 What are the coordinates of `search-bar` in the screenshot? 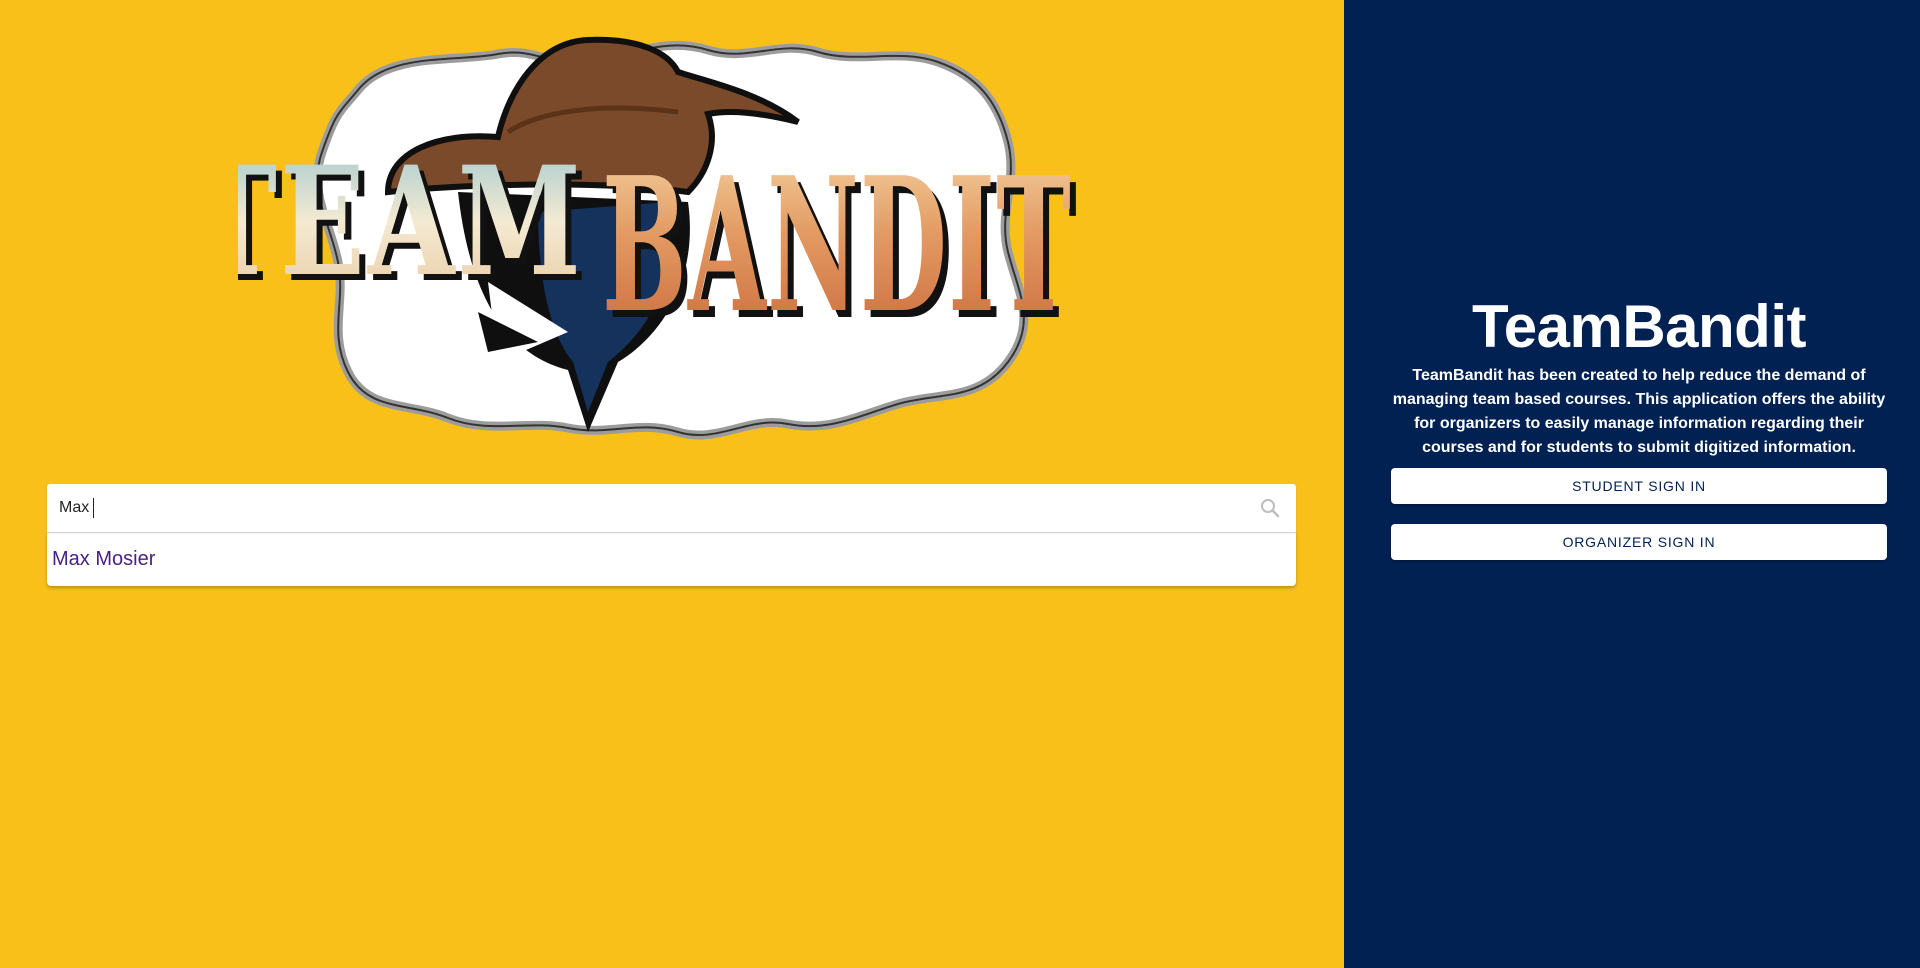 It's located at (671, 508).